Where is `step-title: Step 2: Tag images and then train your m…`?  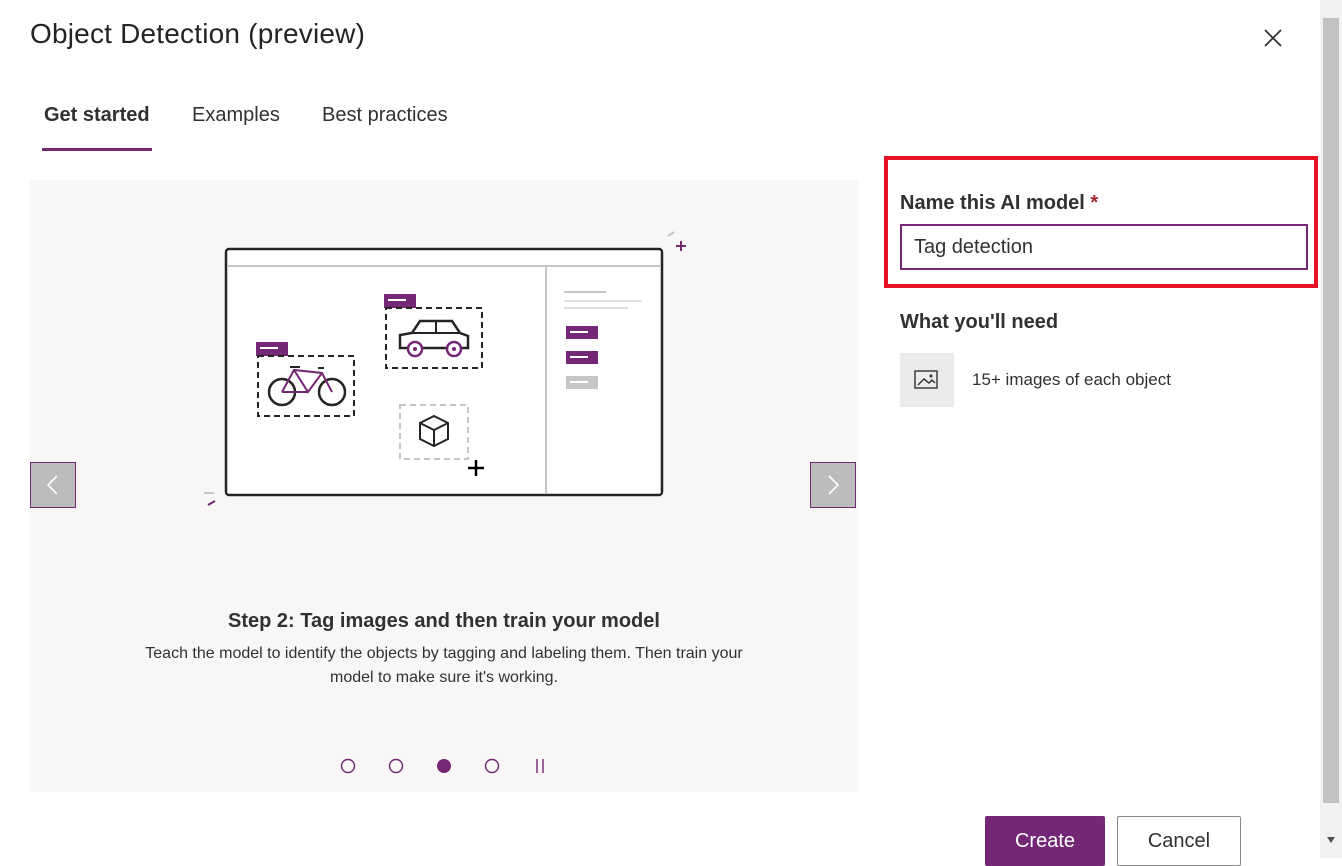 step-title: Step 2: Tag images and then train your m… is located at coordinates (444, 621).